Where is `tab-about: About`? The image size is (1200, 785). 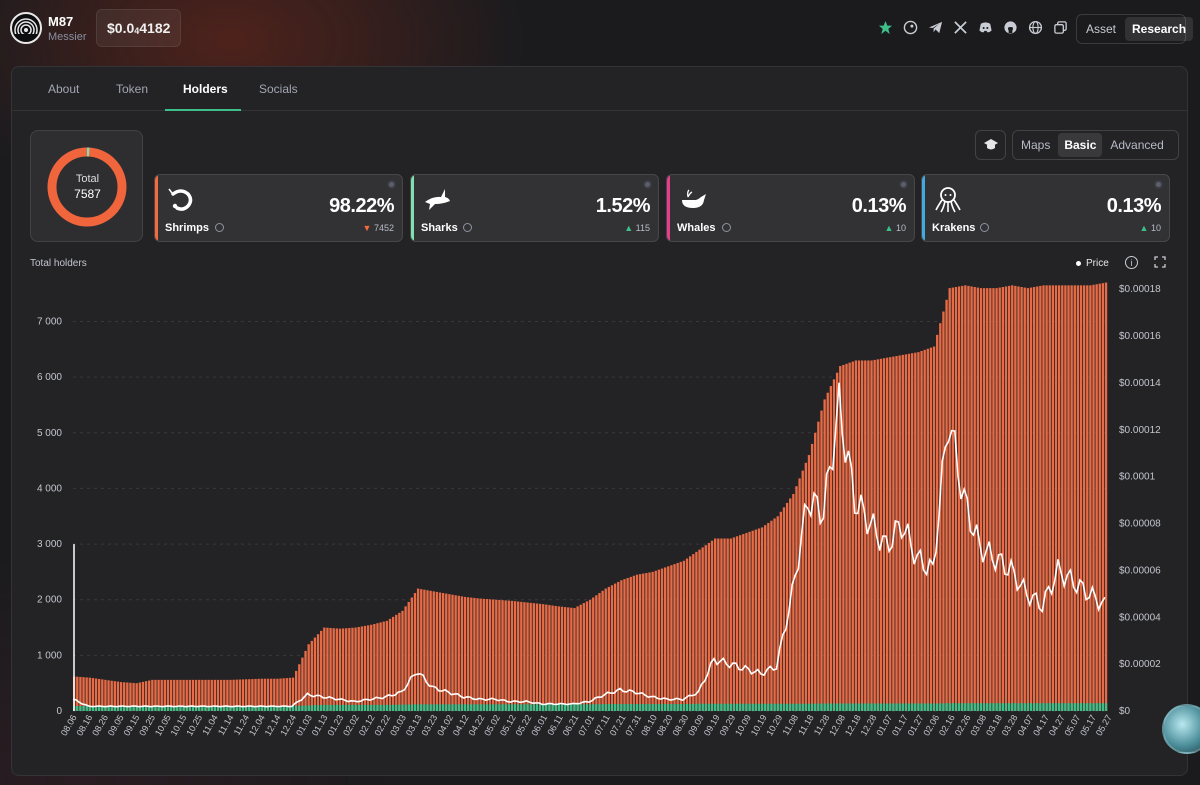
tab-about: About is located at coordinates (63, 89).